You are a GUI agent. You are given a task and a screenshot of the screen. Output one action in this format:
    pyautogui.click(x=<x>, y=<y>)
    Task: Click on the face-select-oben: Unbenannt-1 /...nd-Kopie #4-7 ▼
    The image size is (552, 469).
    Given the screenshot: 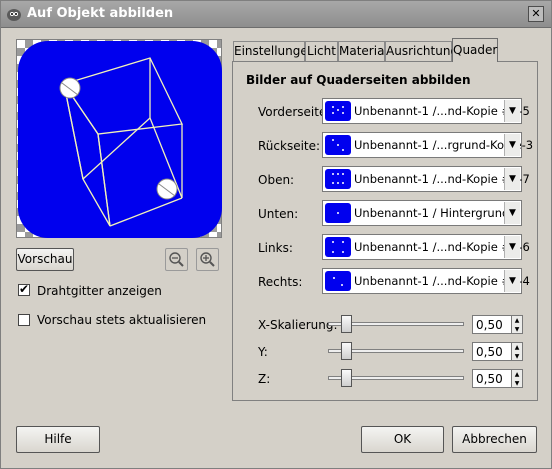 What is the action you would take?
    pyautogui.click(x=426, y=179)
    